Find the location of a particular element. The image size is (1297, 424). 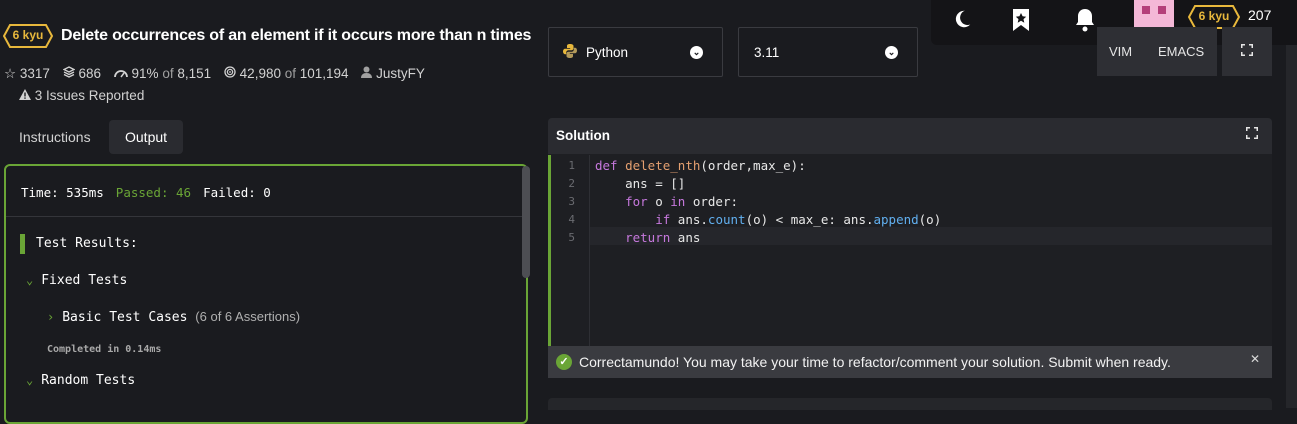

assertions-count: (6 of 6 Assertions) is located at coordinates (248, 316).